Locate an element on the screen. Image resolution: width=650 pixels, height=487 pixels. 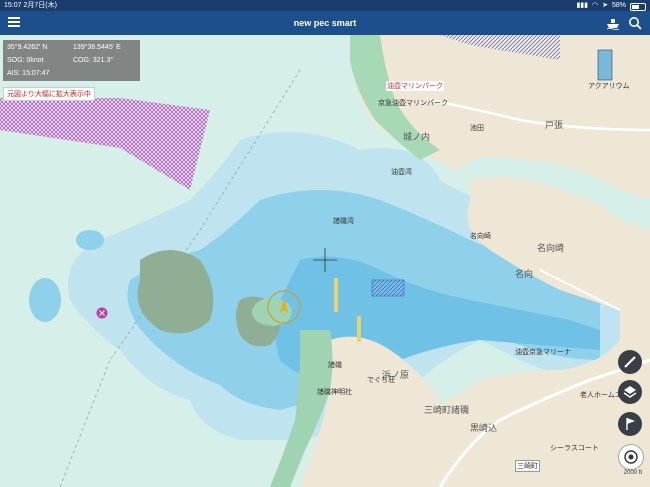
place-label: 油壺京急マリーナ is located at coordinates (543, 352).